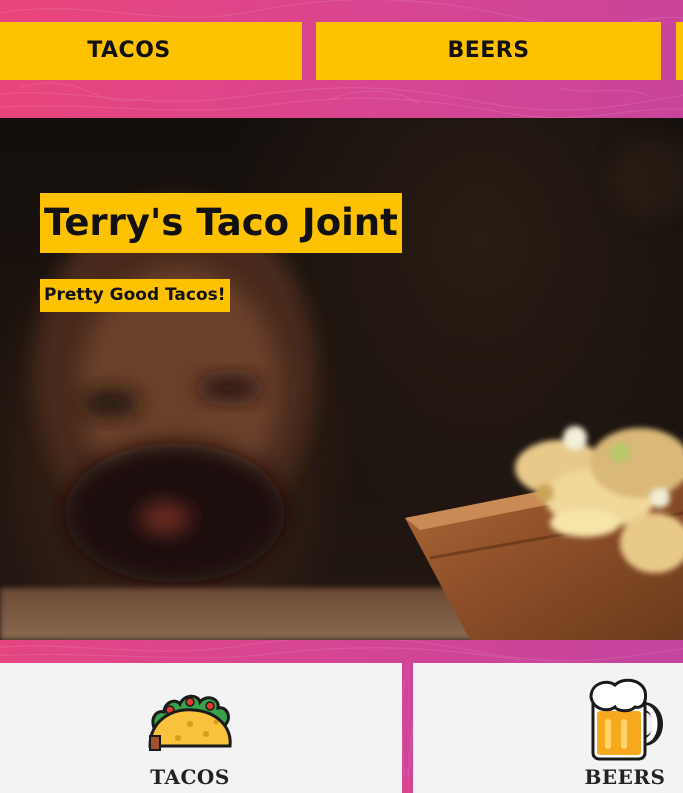 This screenshot has width=683, height=793. What do you see at coordinates (190, 722) in the screenshot?
I see `taco-icon` at bounding box center [190, 722].